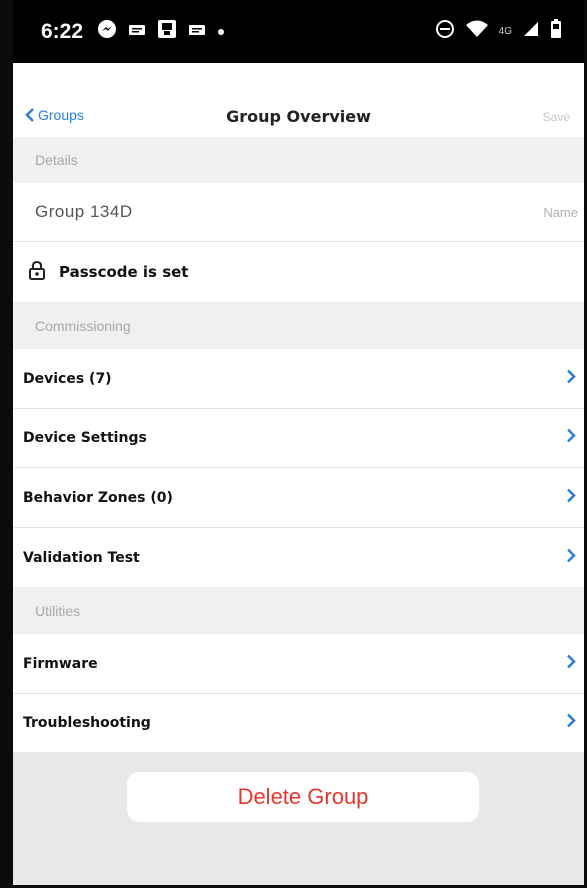  Describe the element at coordinates (298, 272) in the screenshot. I see `passcode-row: Passcode is set` at that location.